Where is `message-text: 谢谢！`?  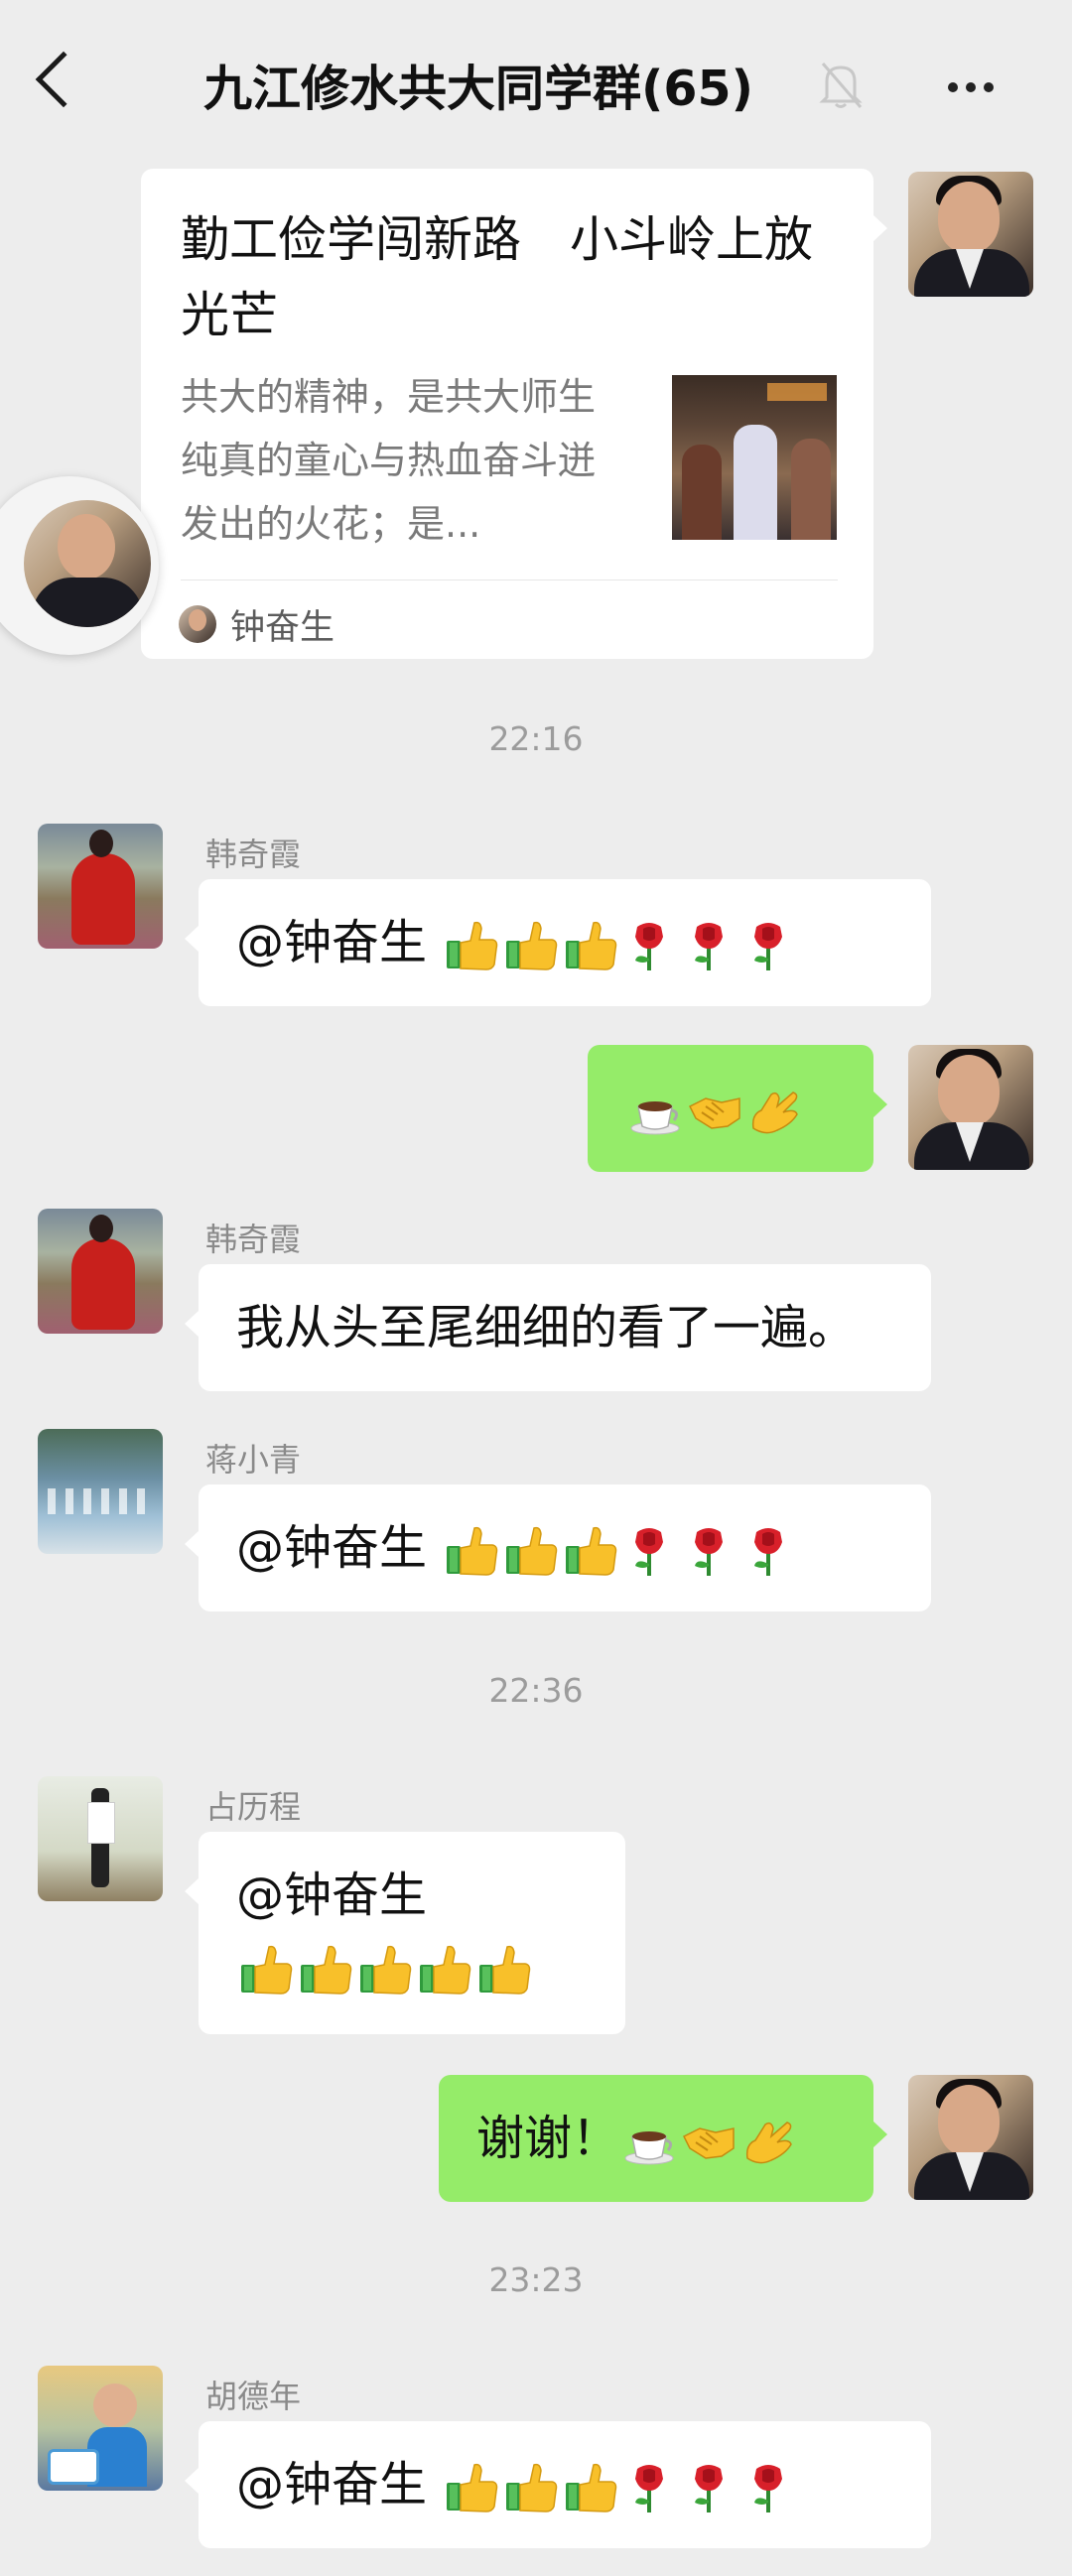
message-text: 谢谢！ is located at coordinates (548, 2139).